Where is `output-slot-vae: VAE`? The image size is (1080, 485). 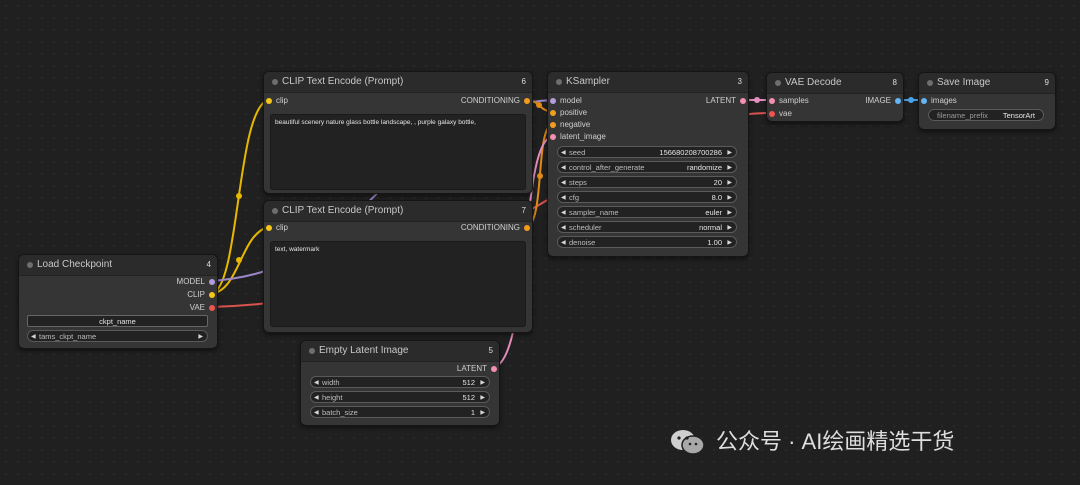
output-slot-vae: VAE is located at coordinates (202, 308).